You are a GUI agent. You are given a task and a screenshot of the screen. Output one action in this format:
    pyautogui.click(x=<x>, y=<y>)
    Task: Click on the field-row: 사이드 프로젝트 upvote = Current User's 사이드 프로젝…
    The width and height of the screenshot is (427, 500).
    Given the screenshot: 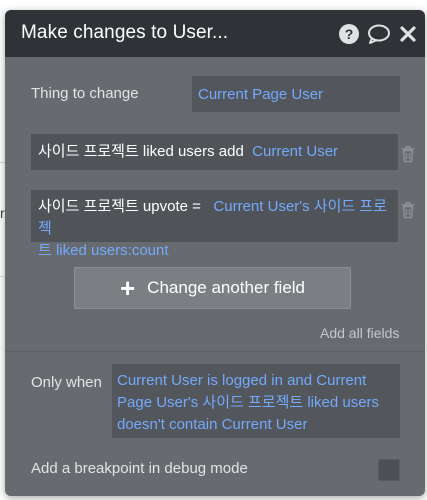 What is the action you would take?
    pyautogui.click(x=214, y=224)
    